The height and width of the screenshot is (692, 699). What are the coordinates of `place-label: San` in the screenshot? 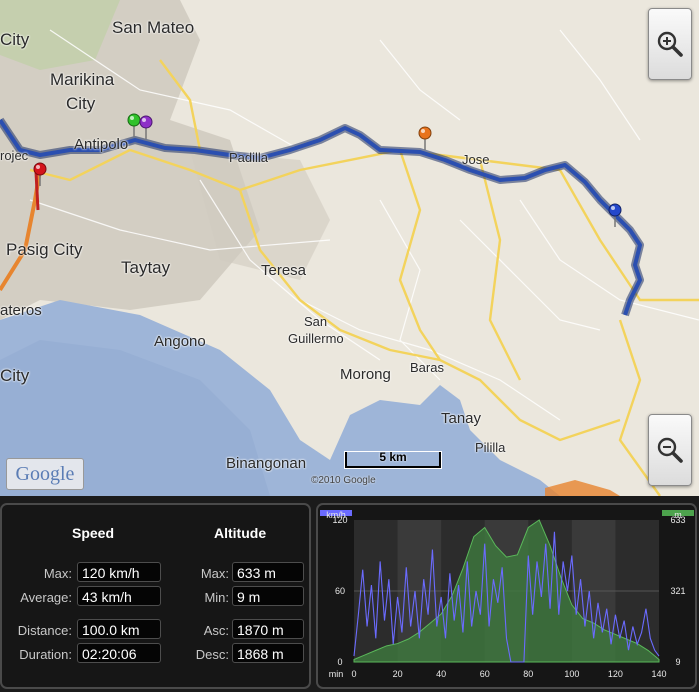 It's located at (316, 321).